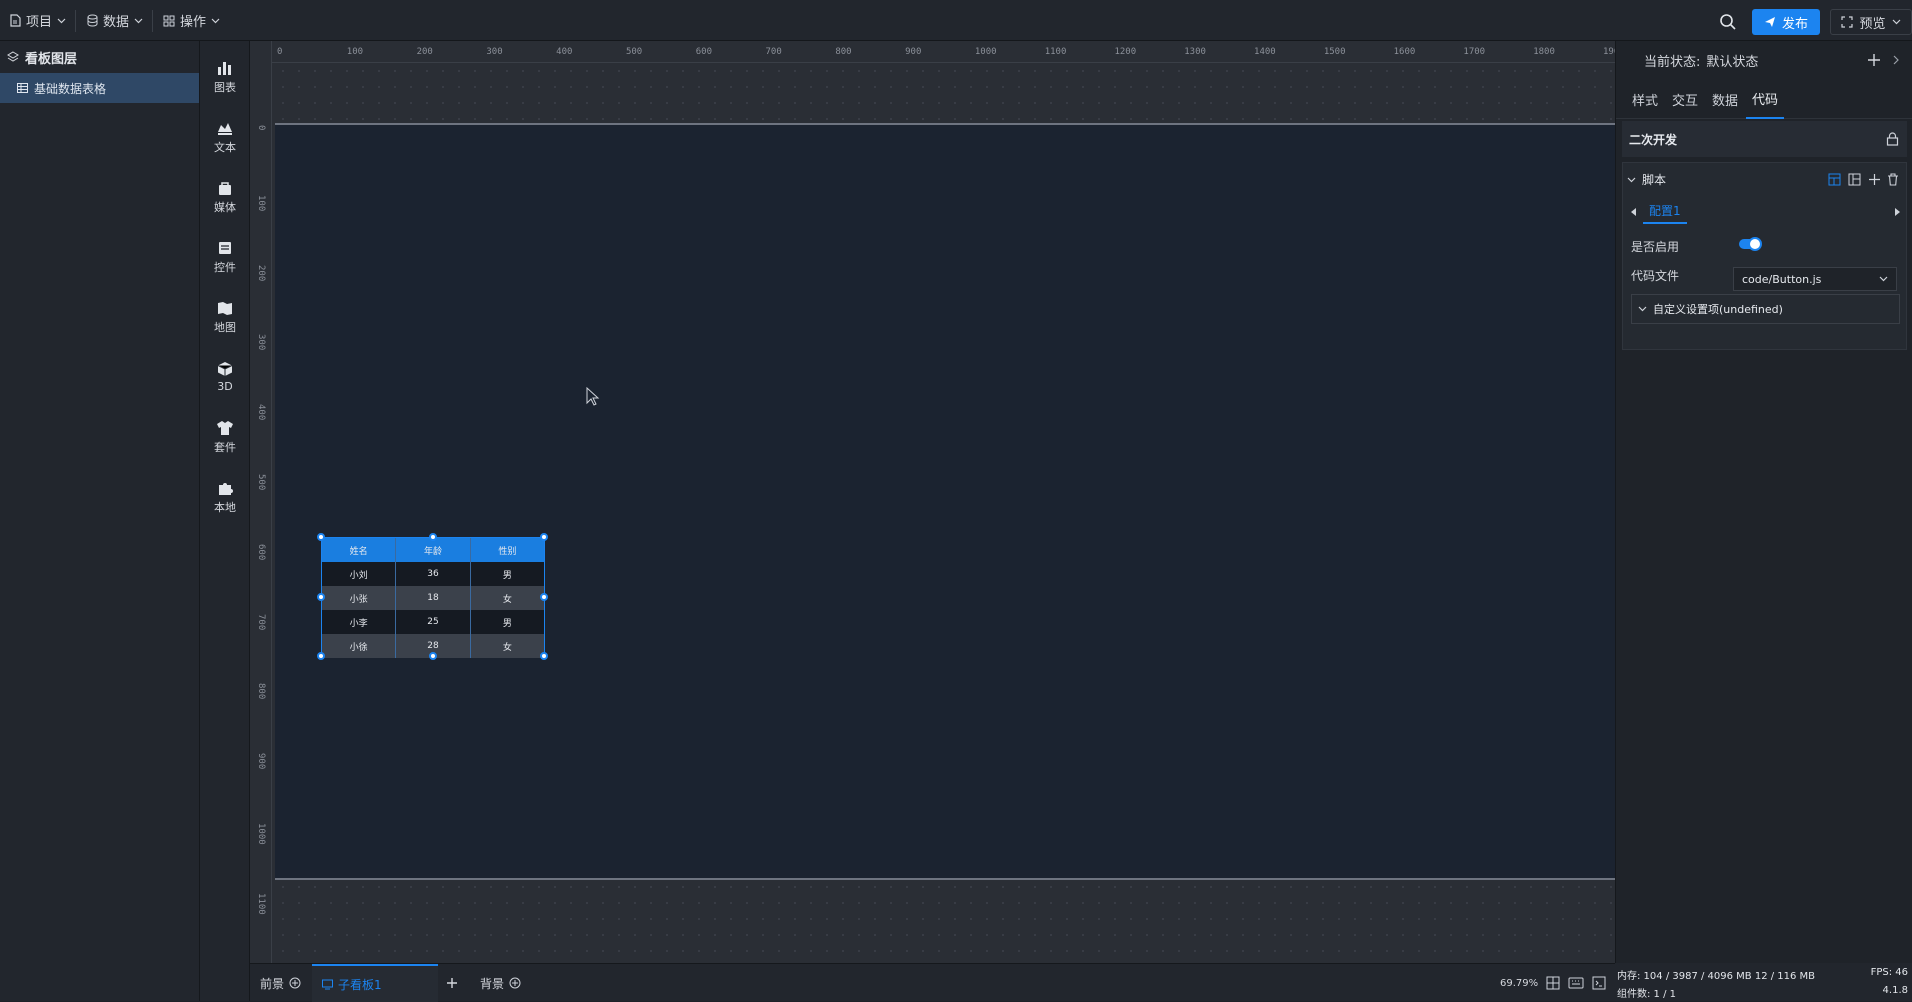 The image size is (1912, 1002). What do you see at coordinates (1732, 60) in the screenshot?
I see `state-value: 默认状态` at bounding box center [1732, 60].